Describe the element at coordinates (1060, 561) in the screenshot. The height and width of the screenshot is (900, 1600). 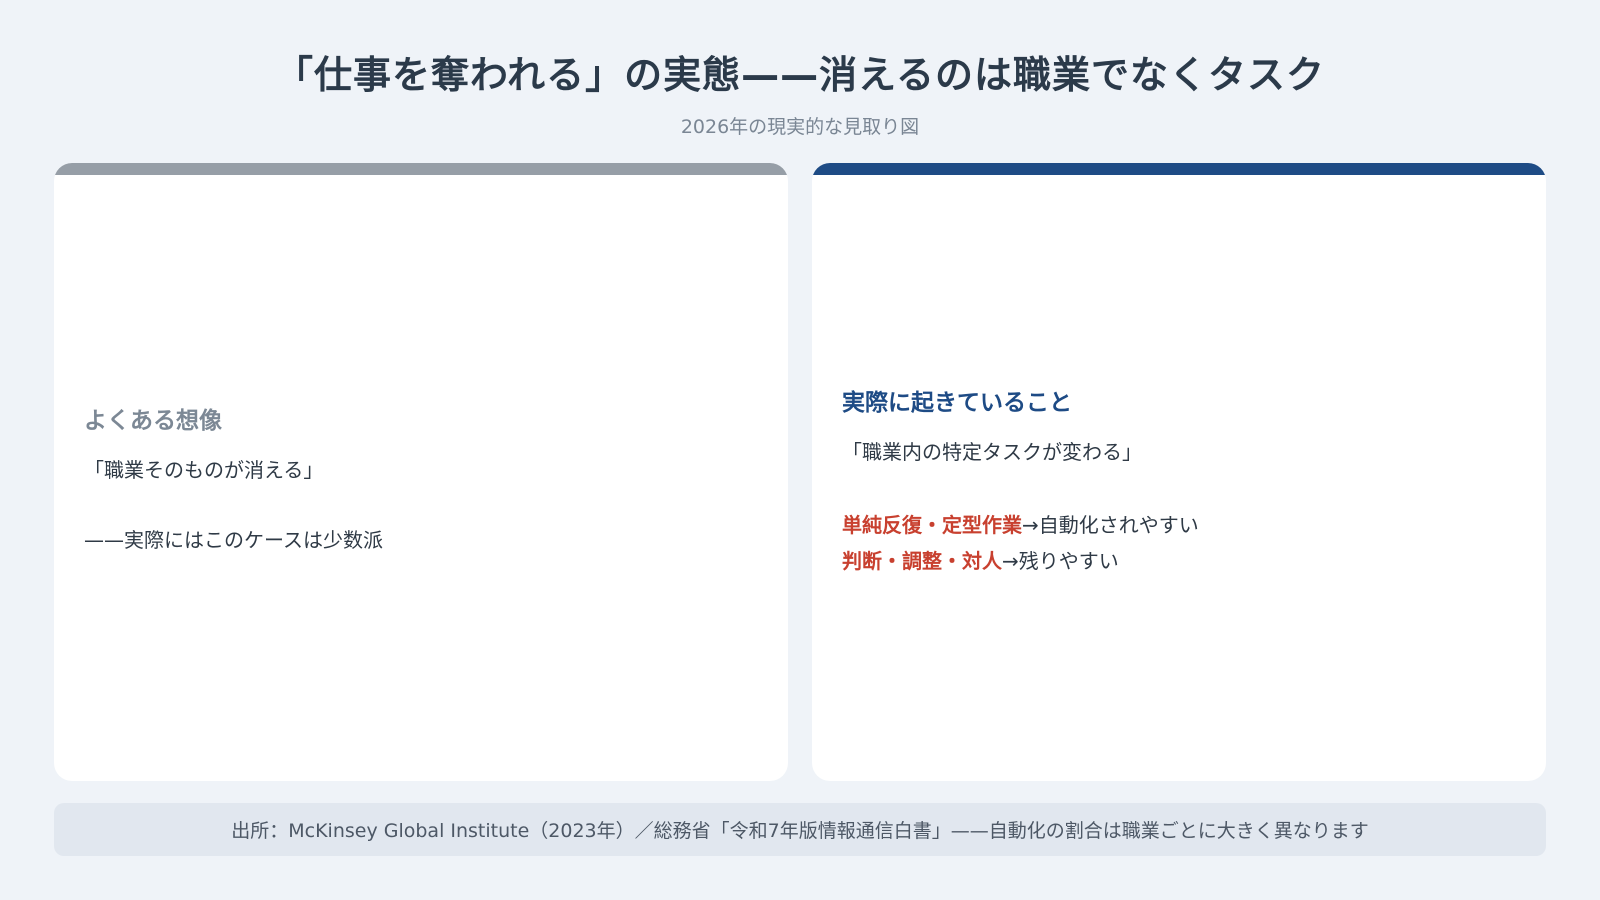
I see `point-text: →残りやすい` at that location.